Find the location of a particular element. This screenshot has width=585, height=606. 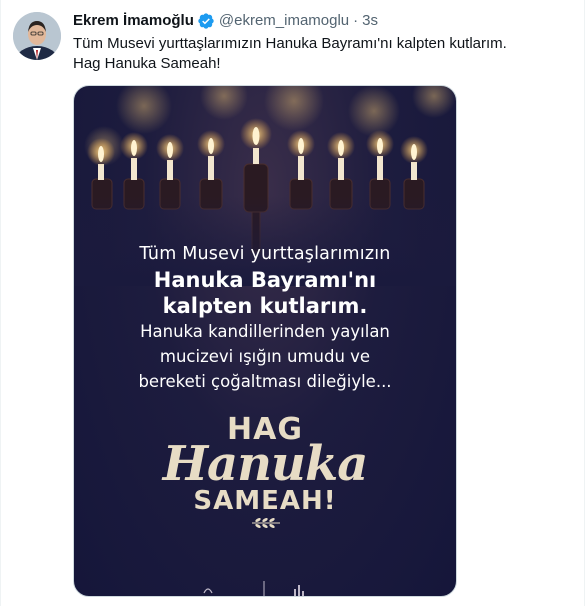

card-sameah-text: SAMEAH! is located at coordinates (265, 501).